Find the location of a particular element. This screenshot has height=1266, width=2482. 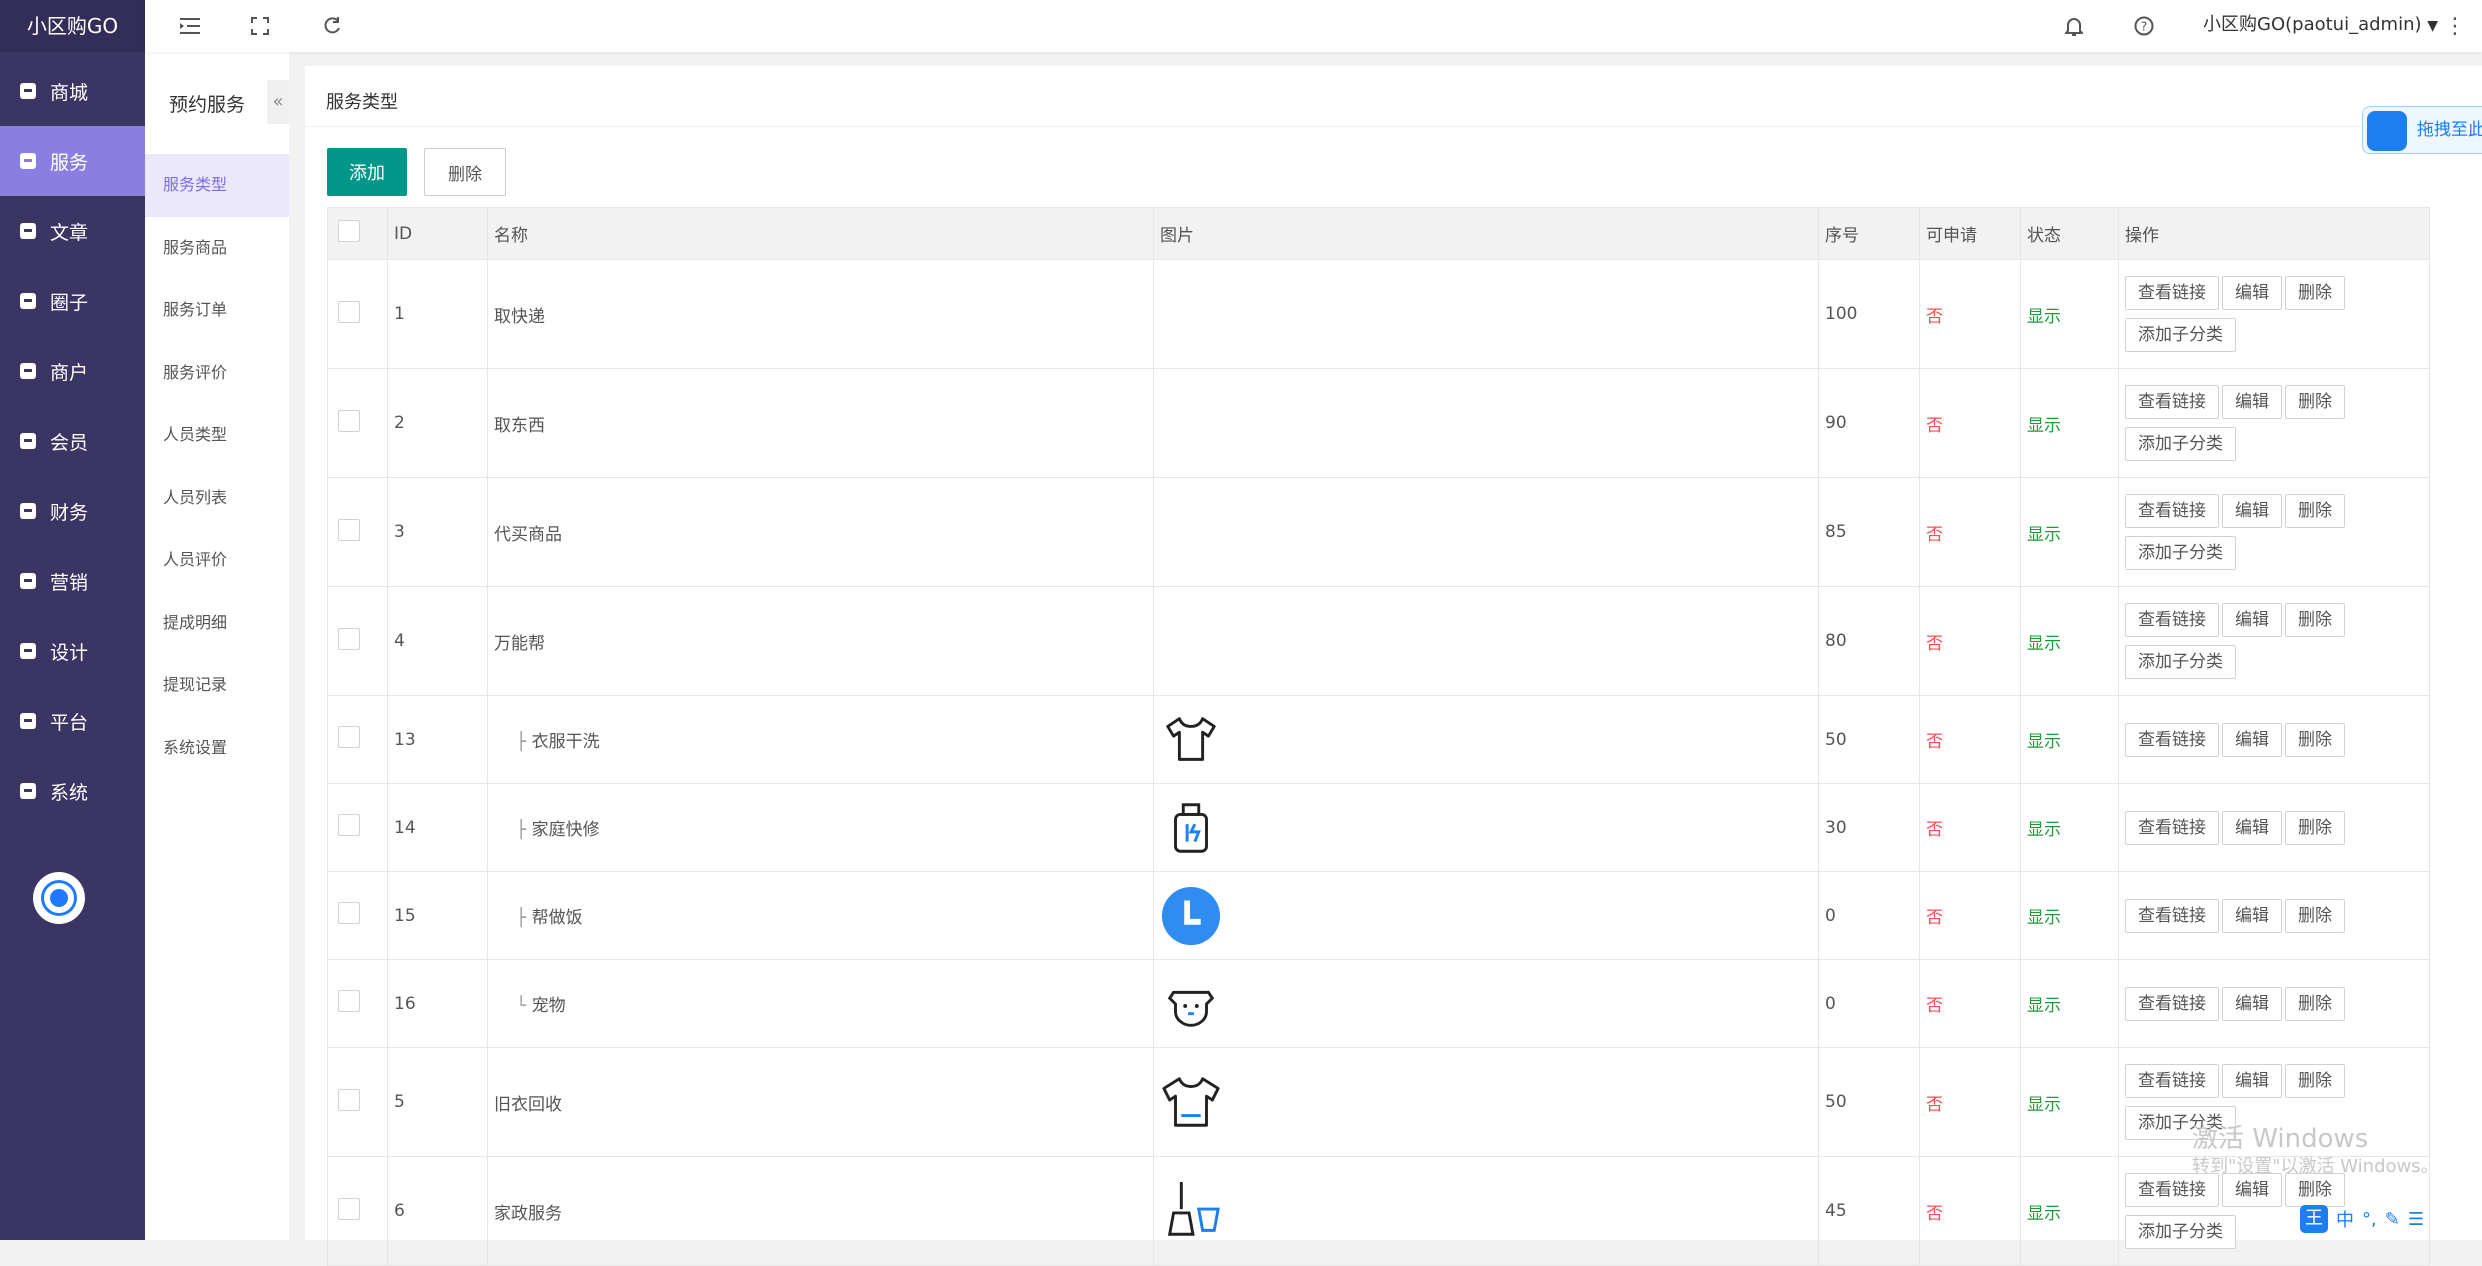

drag-upload-widget: 拖拽至此 is located at coordinates (2422, 130).